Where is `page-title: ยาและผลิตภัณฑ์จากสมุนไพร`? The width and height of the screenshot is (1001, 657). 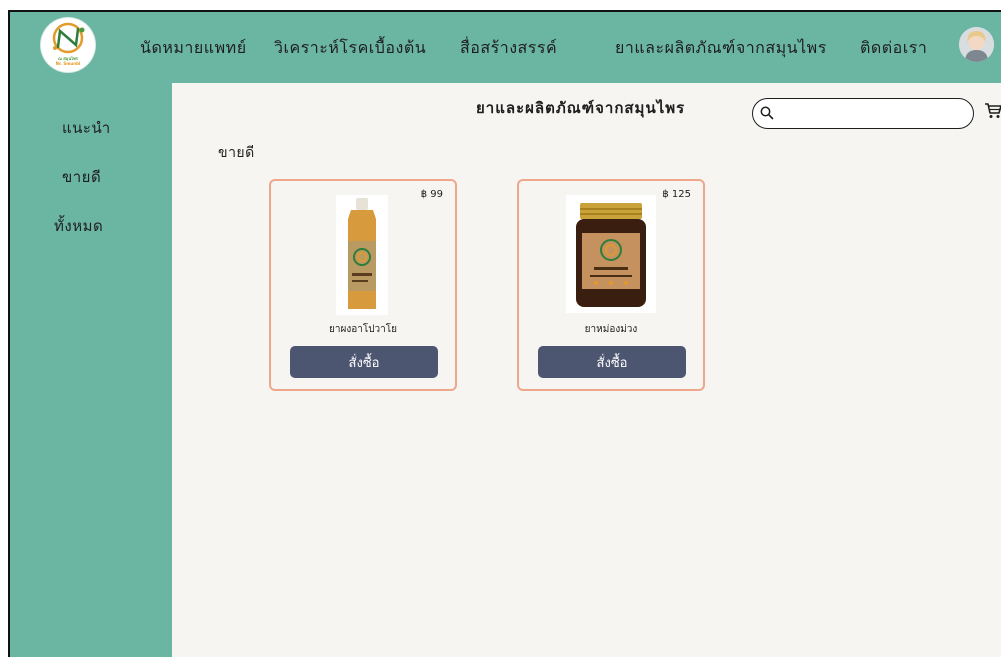 page-title: ยาและผลิตภัณฑ์จากสมุนไพร is located at coordinates (581, 108).